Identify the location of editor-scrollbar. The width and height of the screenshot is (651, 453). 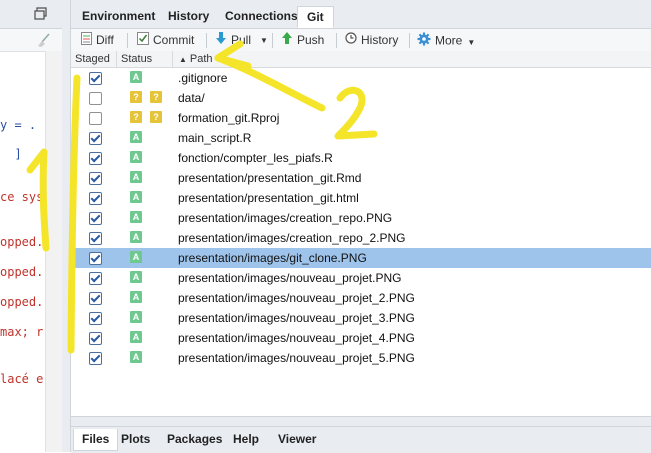
(53, 251).